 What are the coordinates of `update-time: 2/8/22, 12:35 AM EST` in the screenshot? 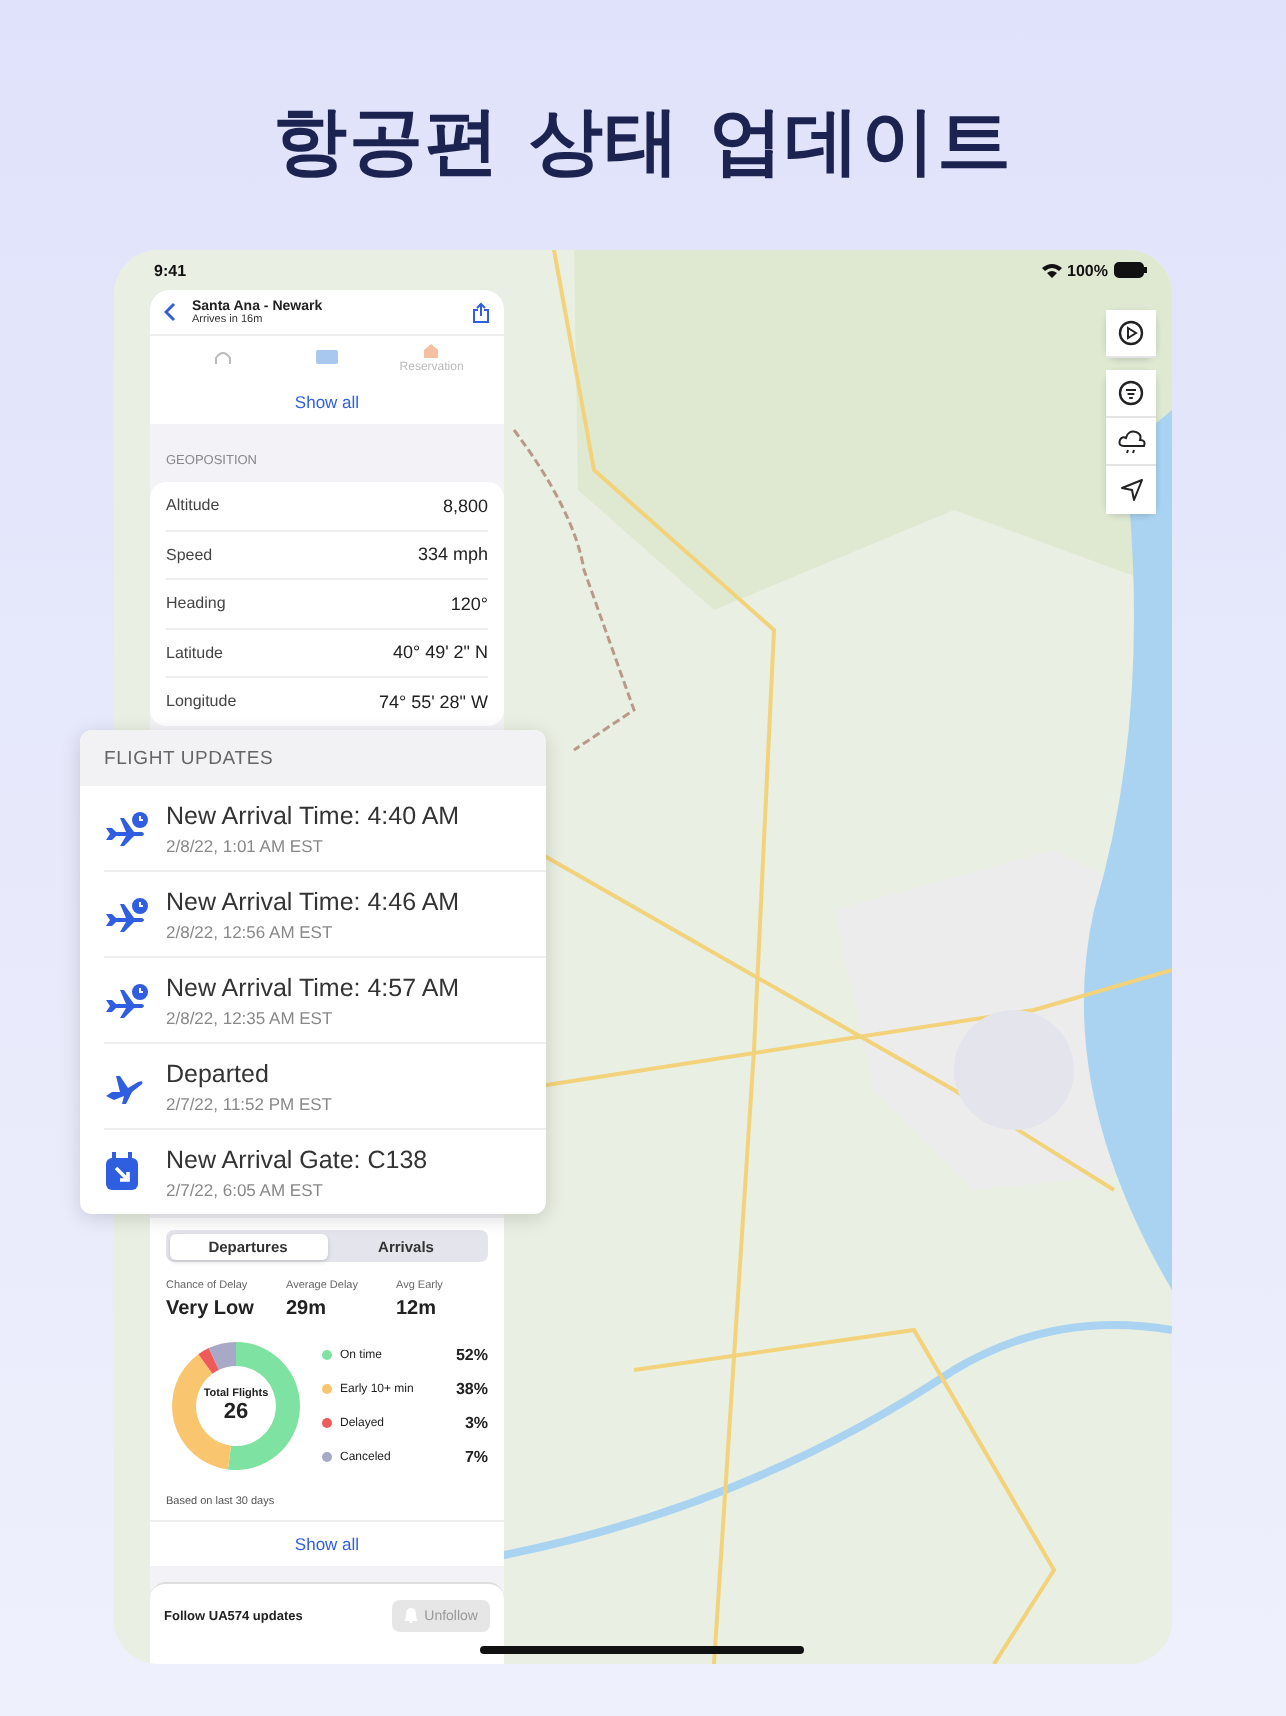 It's located at (250, 1017).